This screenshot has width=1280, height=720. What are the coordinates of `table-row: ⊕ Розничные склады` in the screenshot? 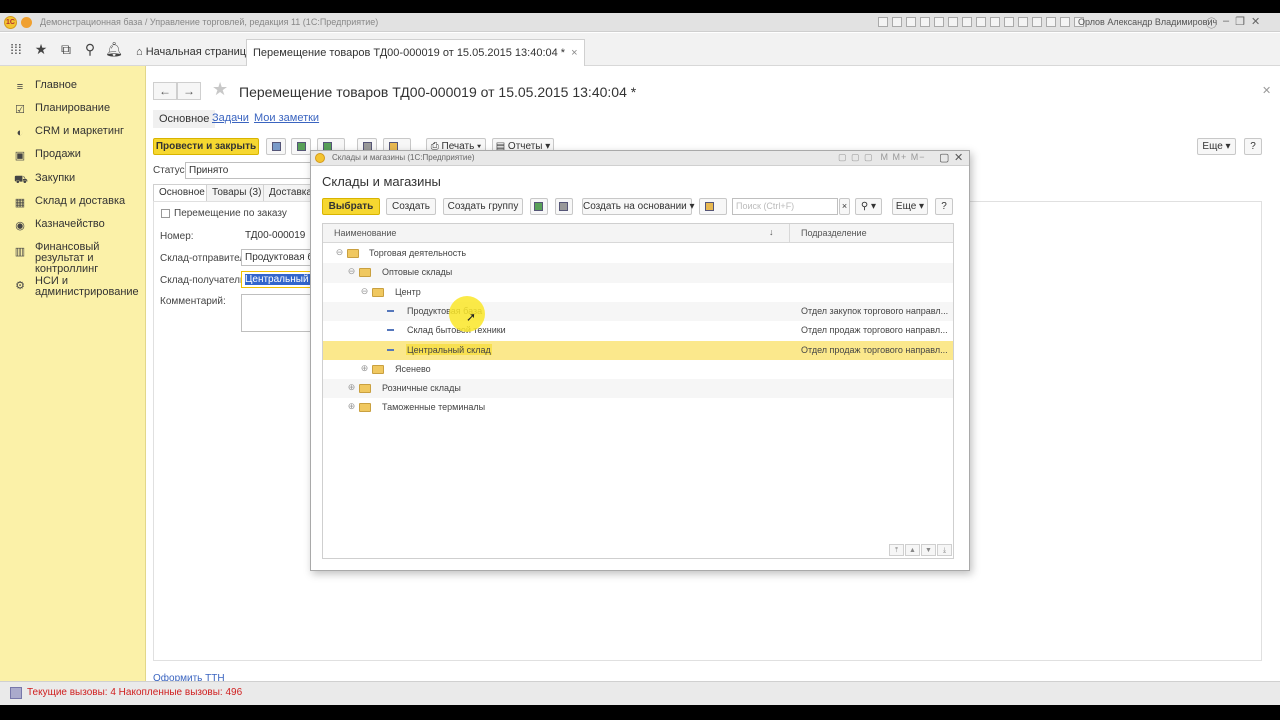 It's located at (638, 389).